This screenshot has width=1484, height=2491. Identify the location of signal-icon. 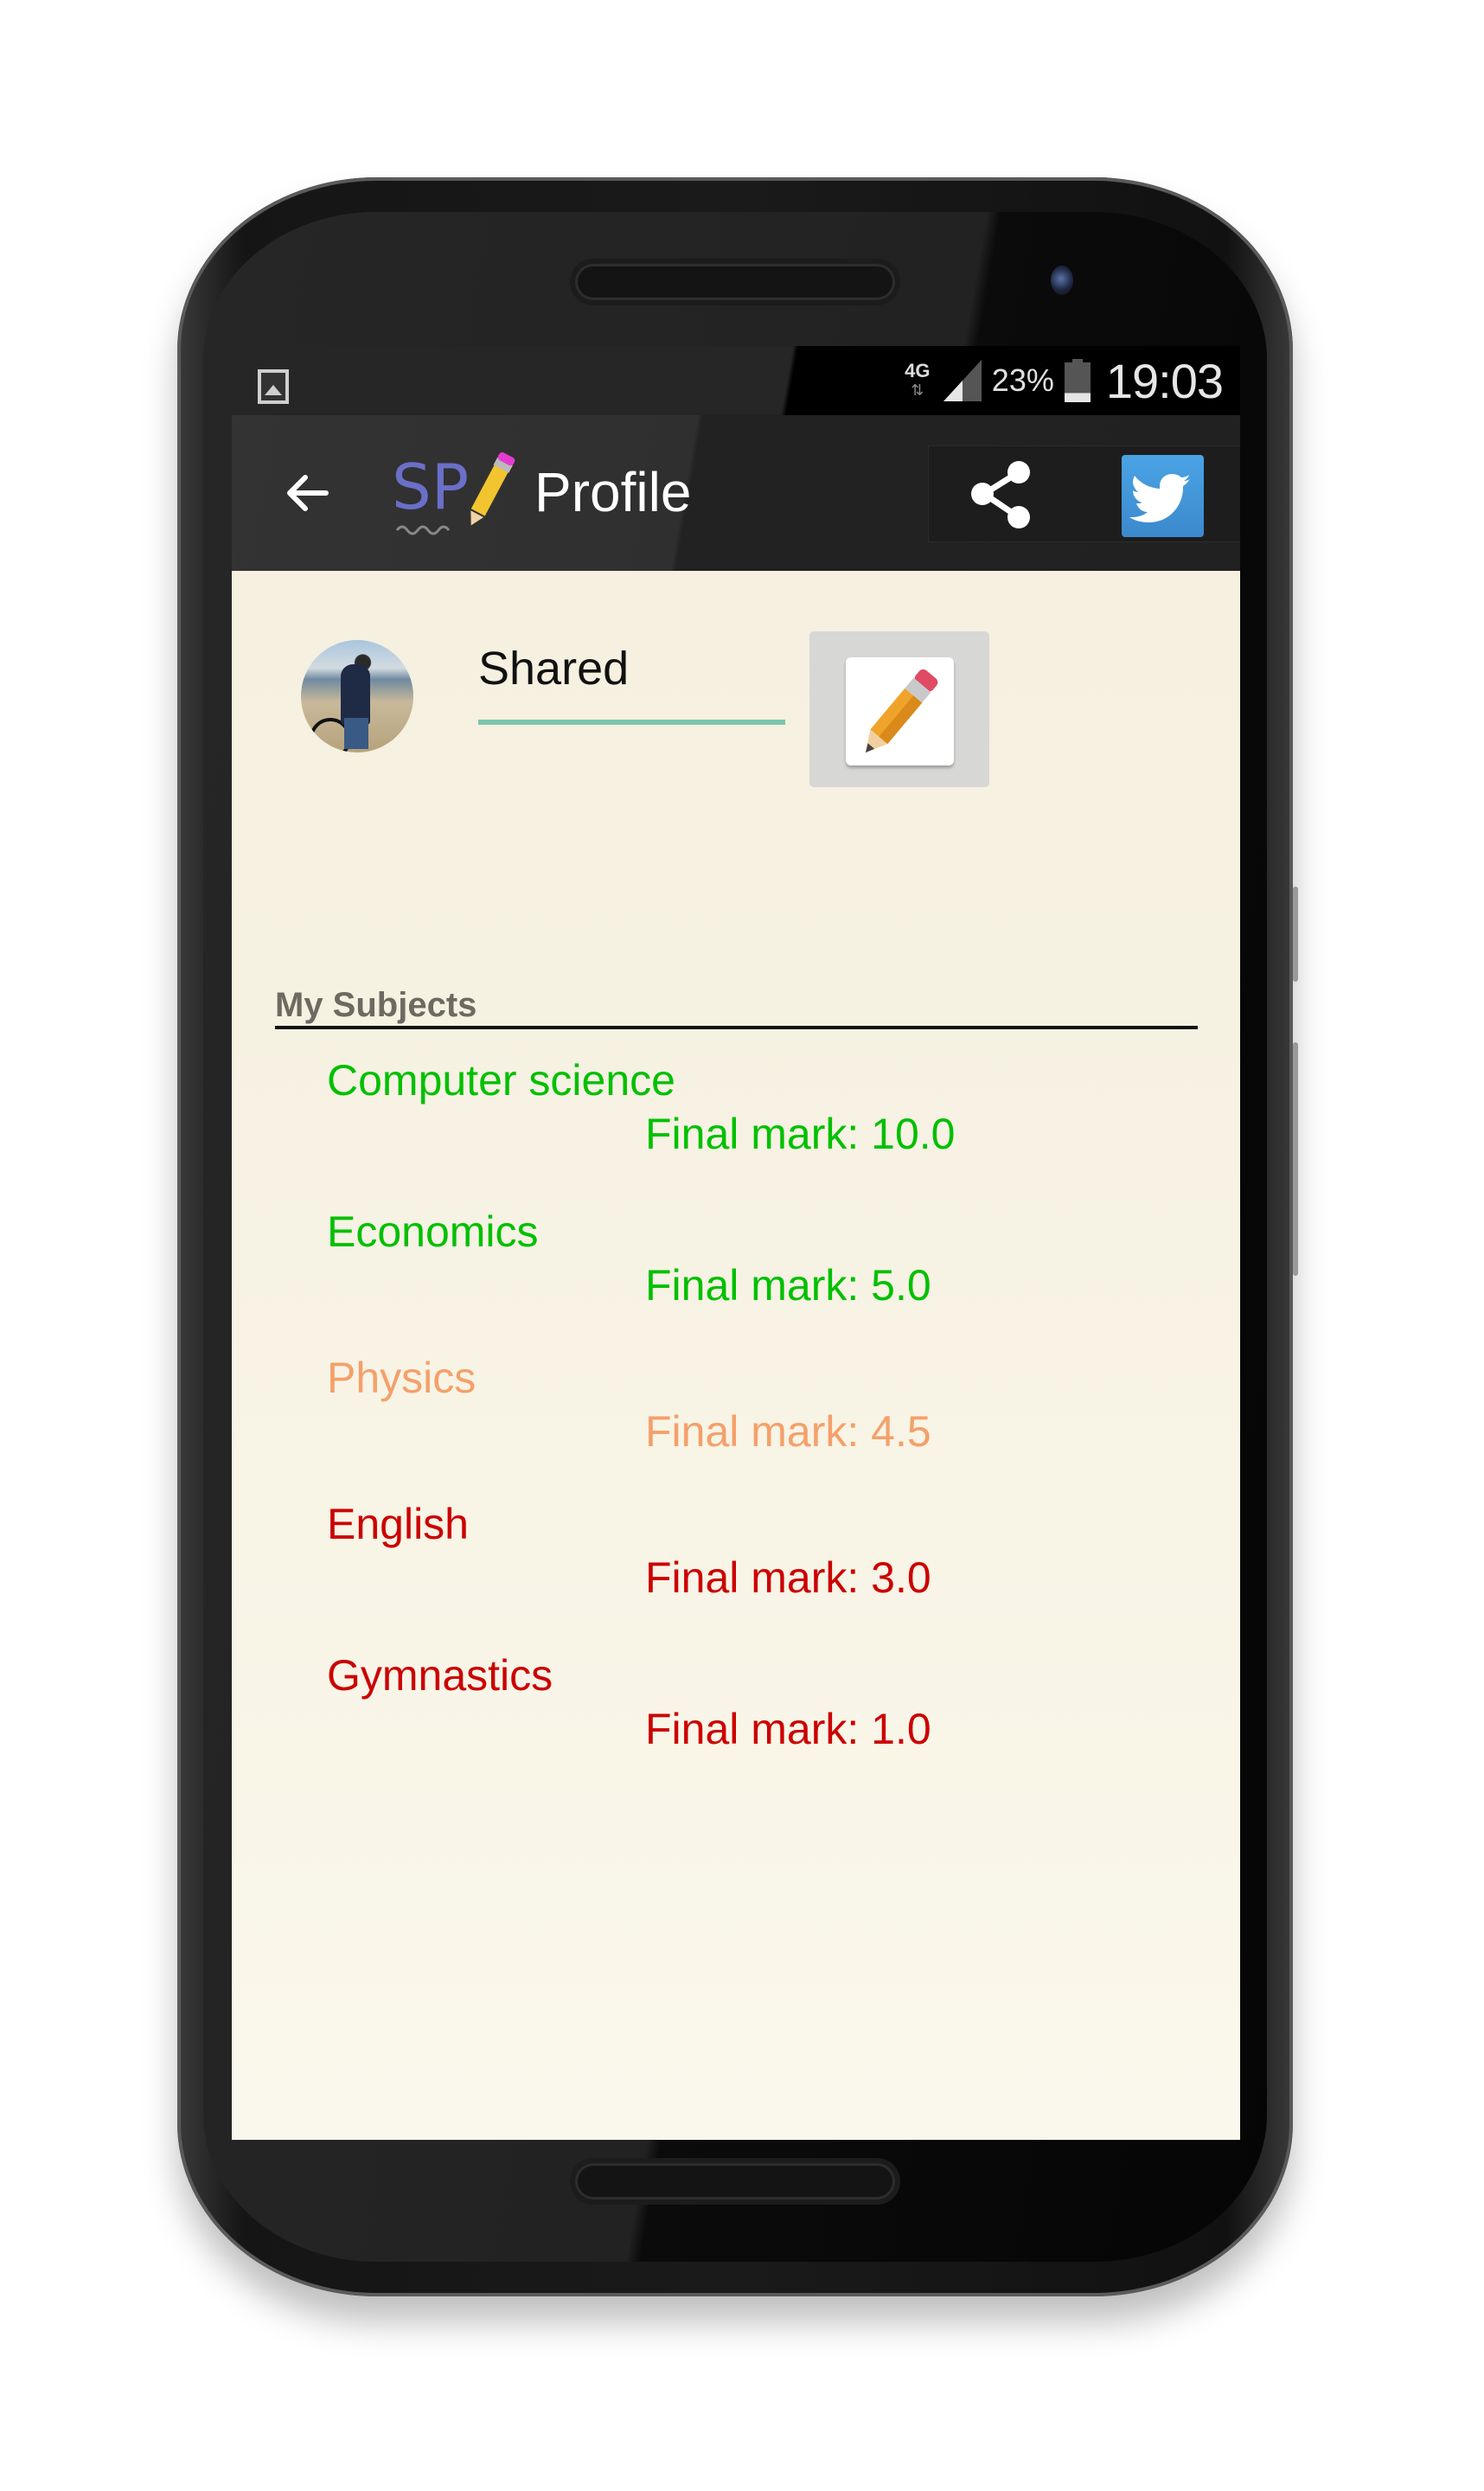
(963, 380).